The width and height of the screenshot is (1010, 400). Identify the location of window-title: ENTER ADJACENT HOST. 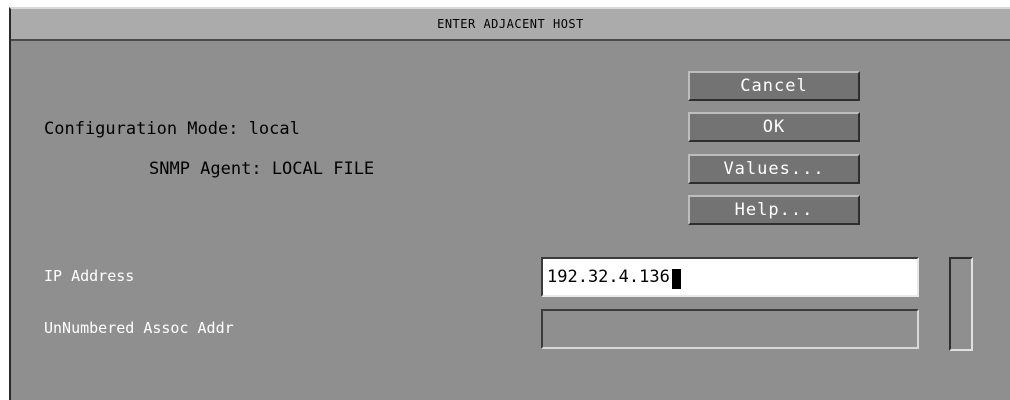
(510, 24).